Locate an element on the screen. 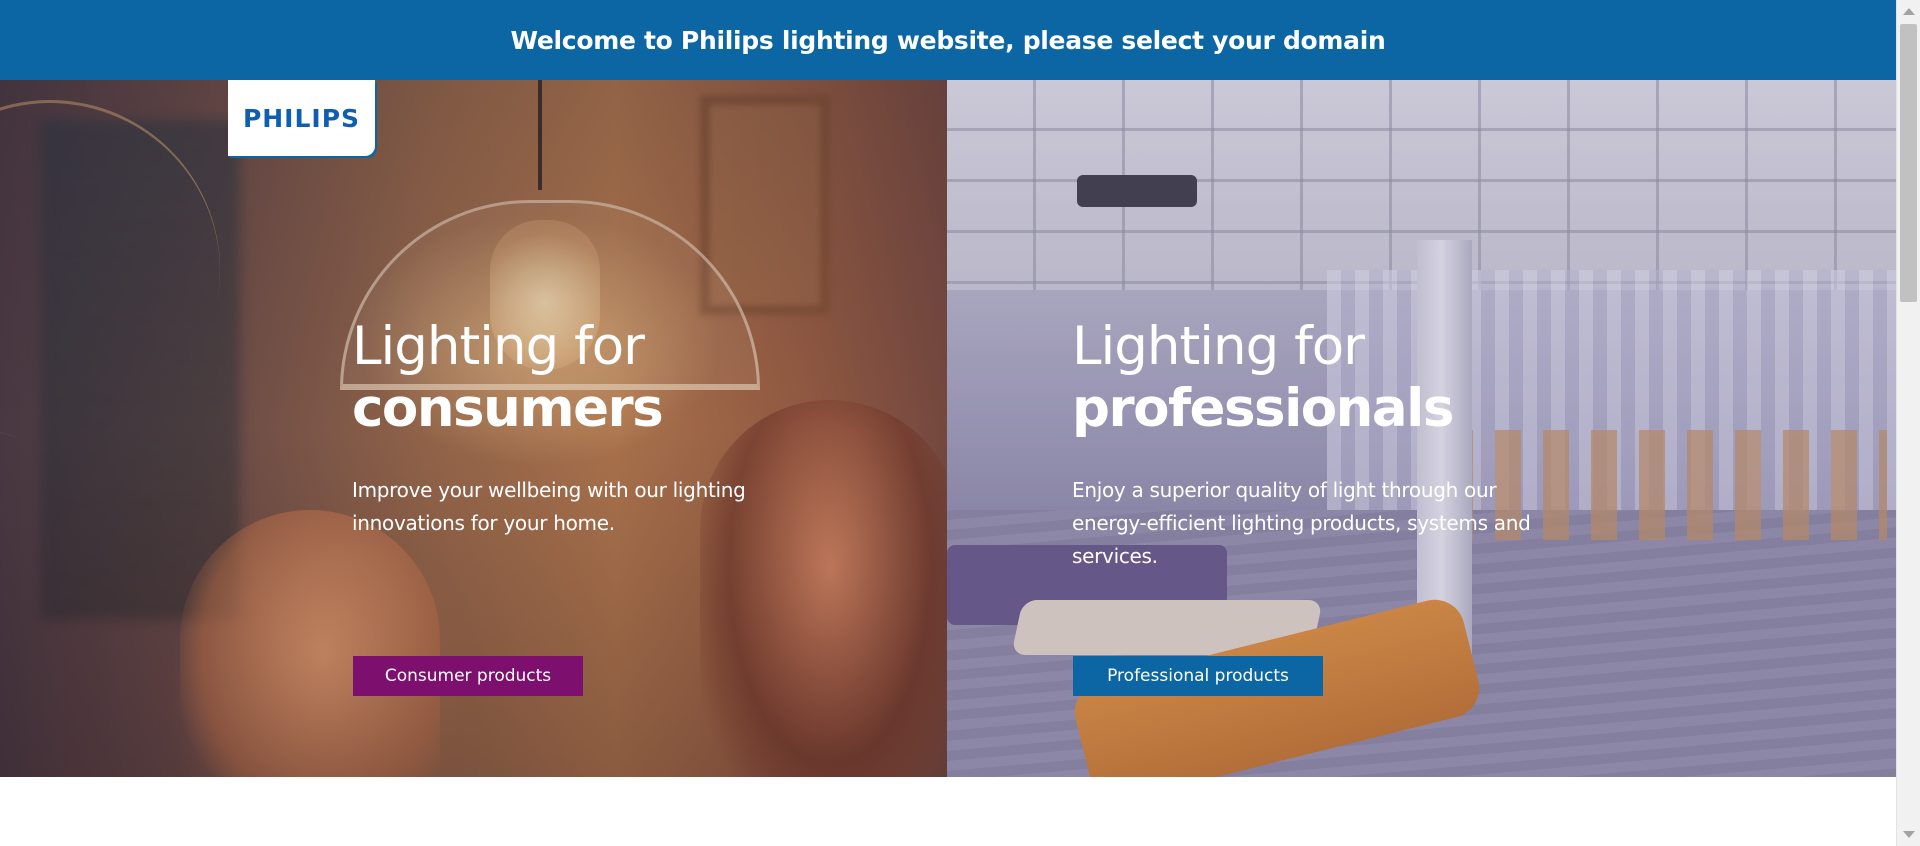 The height and width of the screenshot is (846, 1920). professional-heading-light: Lighting for is located at coordinates (1218, 346).